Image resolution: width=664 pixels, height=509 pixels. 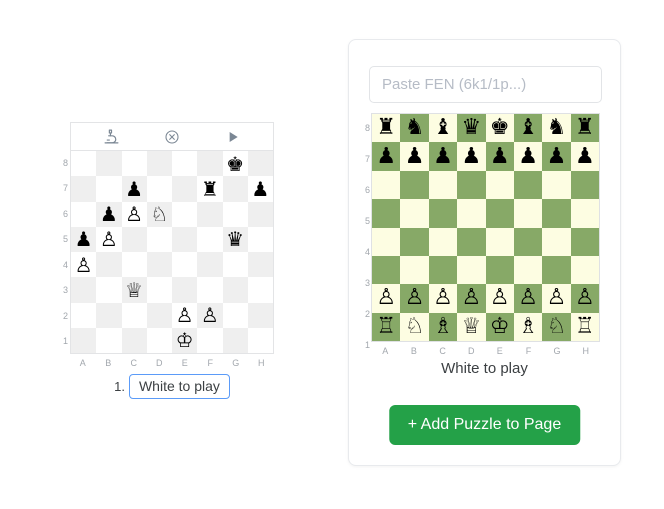 I want to click on square-d1: ♕, so click(x=471, y=326).